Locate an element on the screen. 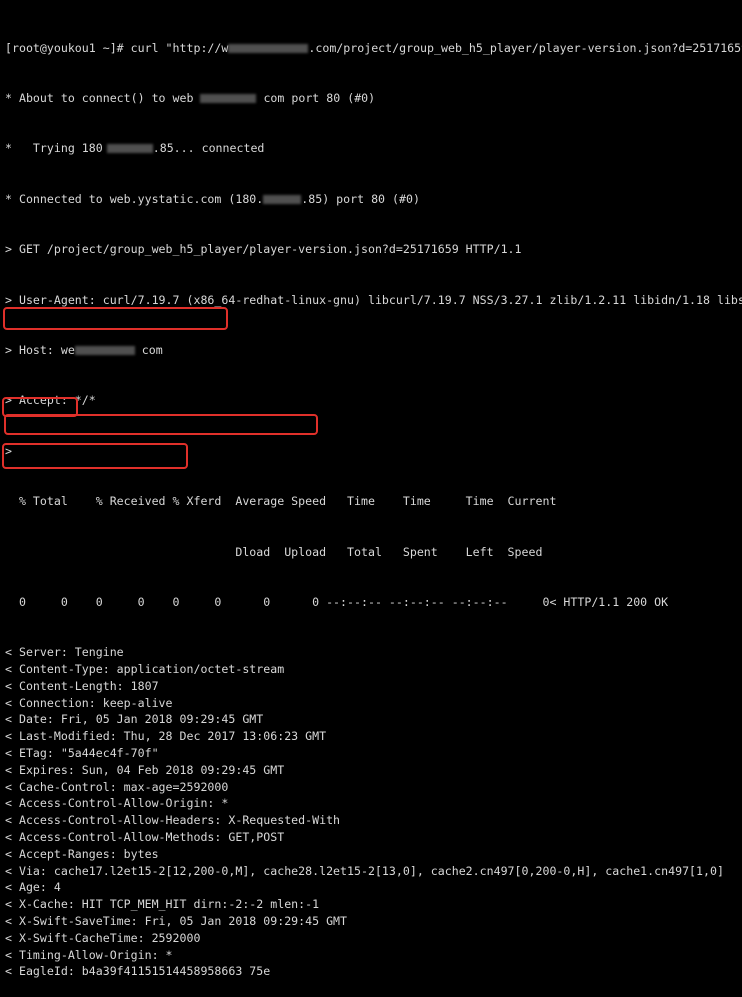  output-text: > Host: we is located at coordinates (40, 349).